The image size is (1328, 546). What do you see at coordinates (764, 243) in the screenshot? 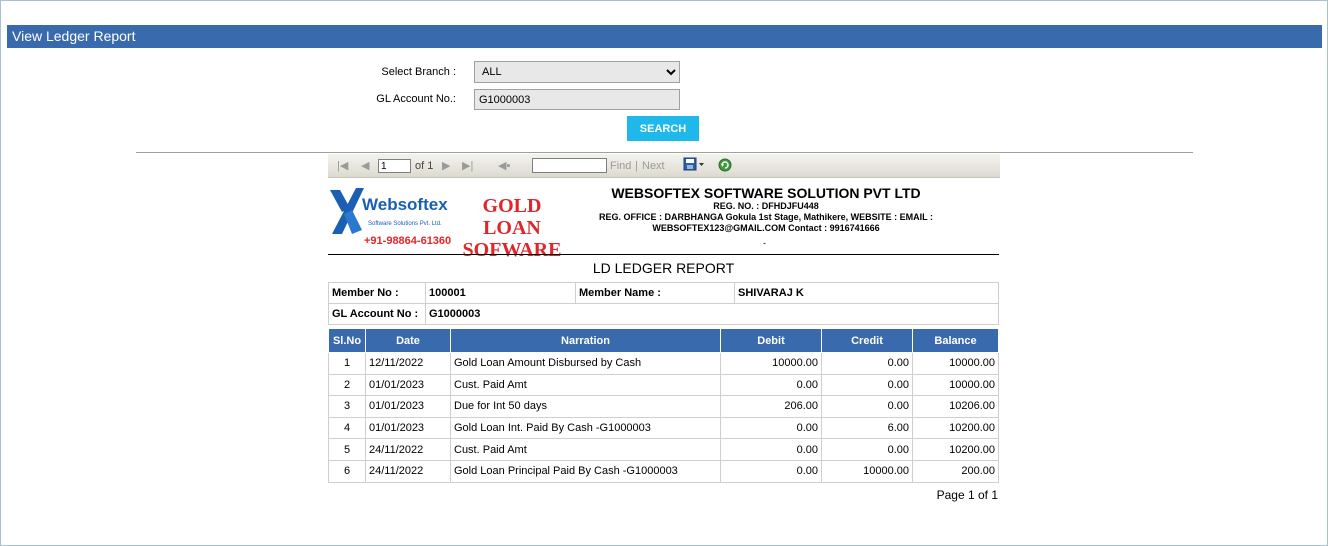
I see `header-dash: -` at bounding box center [764, 243].